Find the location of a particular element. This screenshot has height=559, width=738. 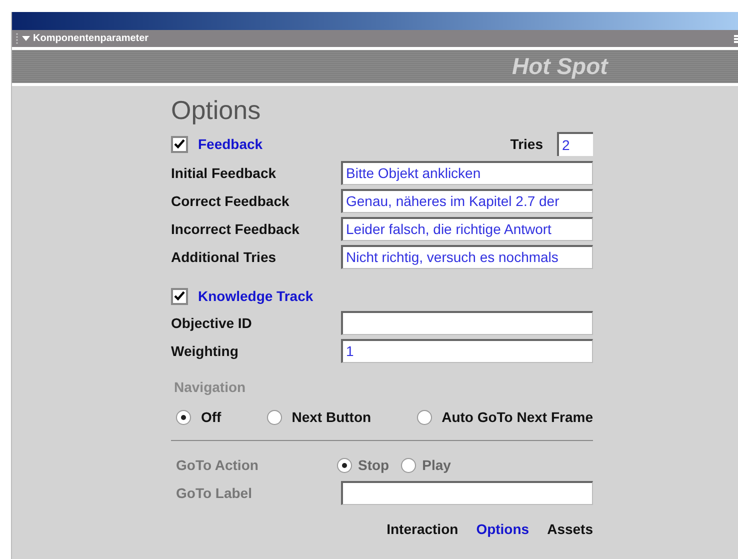

section-title: Options is located at coordinates (216, 109).